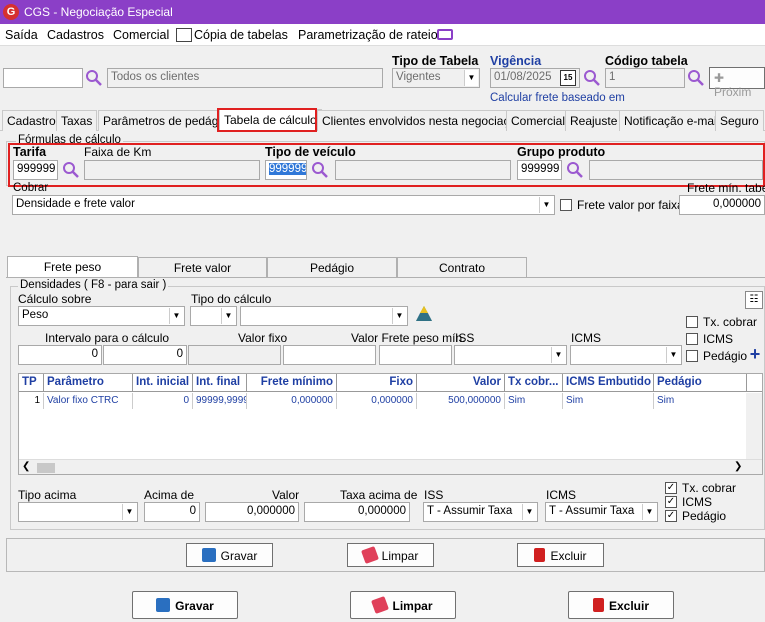 The width and height of the screenshot is (765, 622). Describe the element at coordinates (88, 383) in the screenshot. I see `column-header: Parâmetro` at that location.